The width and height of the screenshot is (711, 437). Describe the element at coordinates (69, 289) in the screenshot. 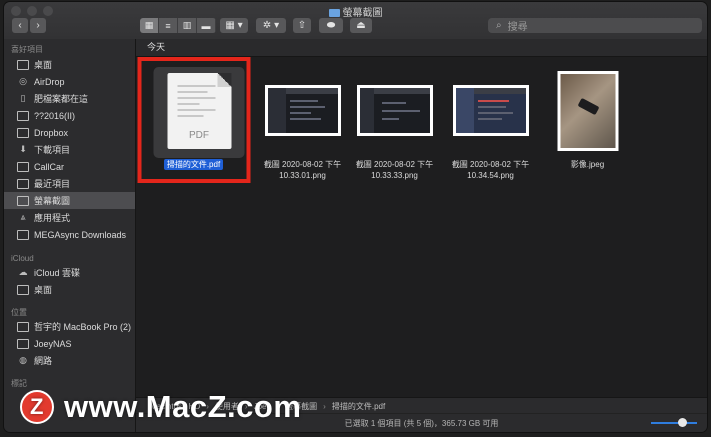

I see `sidebar-item-icloud-desktop: 桌面` at that location.